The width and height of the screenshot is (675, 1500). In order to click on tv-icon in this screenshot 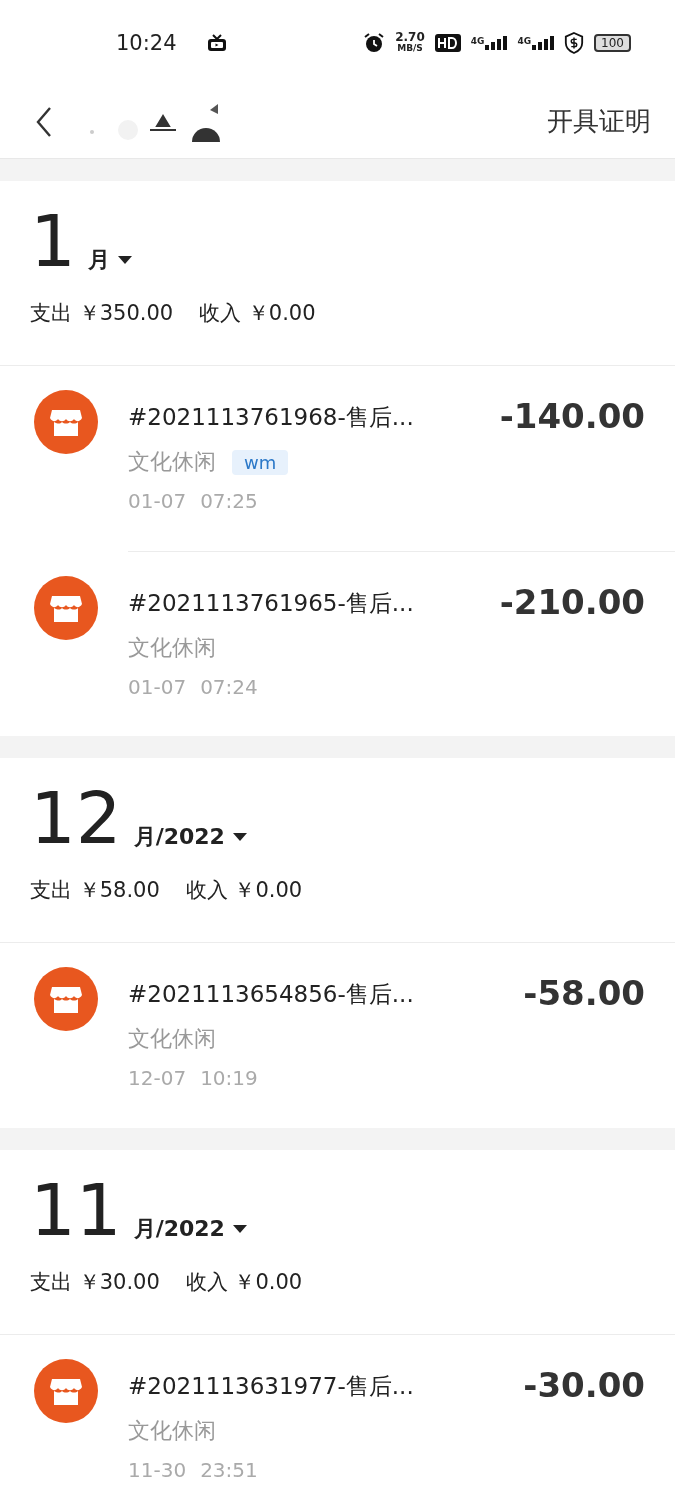, I will do `click(216, 42)`.